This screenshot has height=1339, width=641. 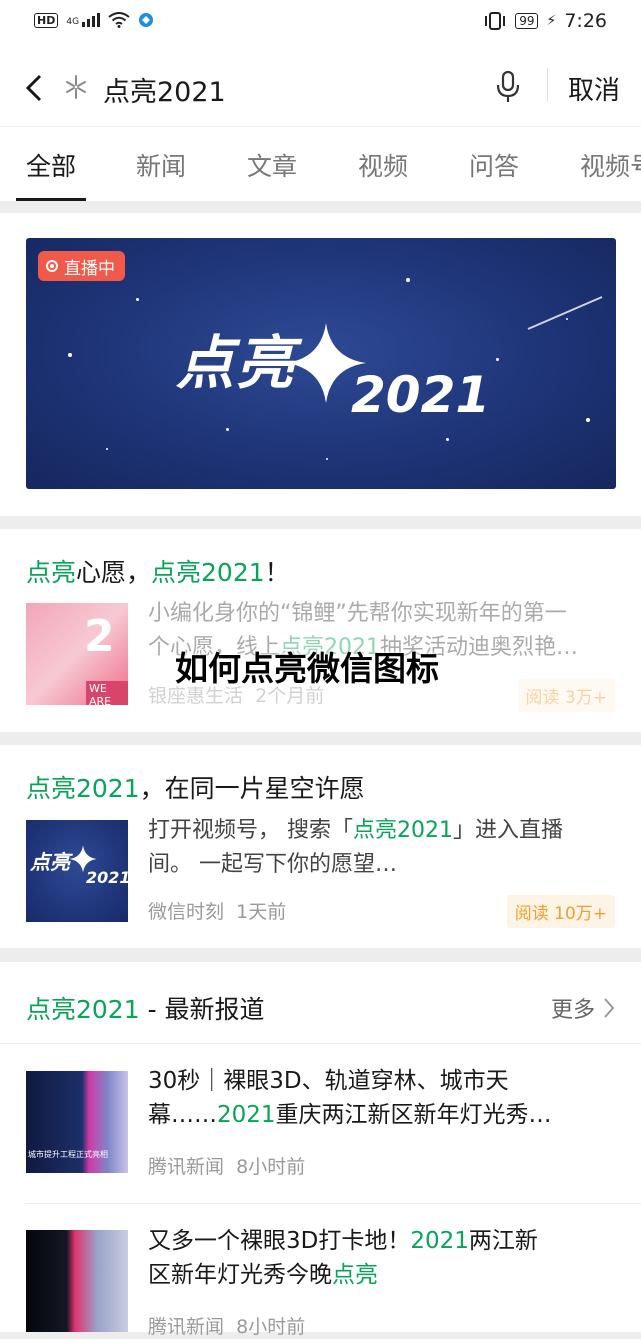 I want to click on section-title: 点亮2021 - 最新报道, so click(x=145, y=1009).